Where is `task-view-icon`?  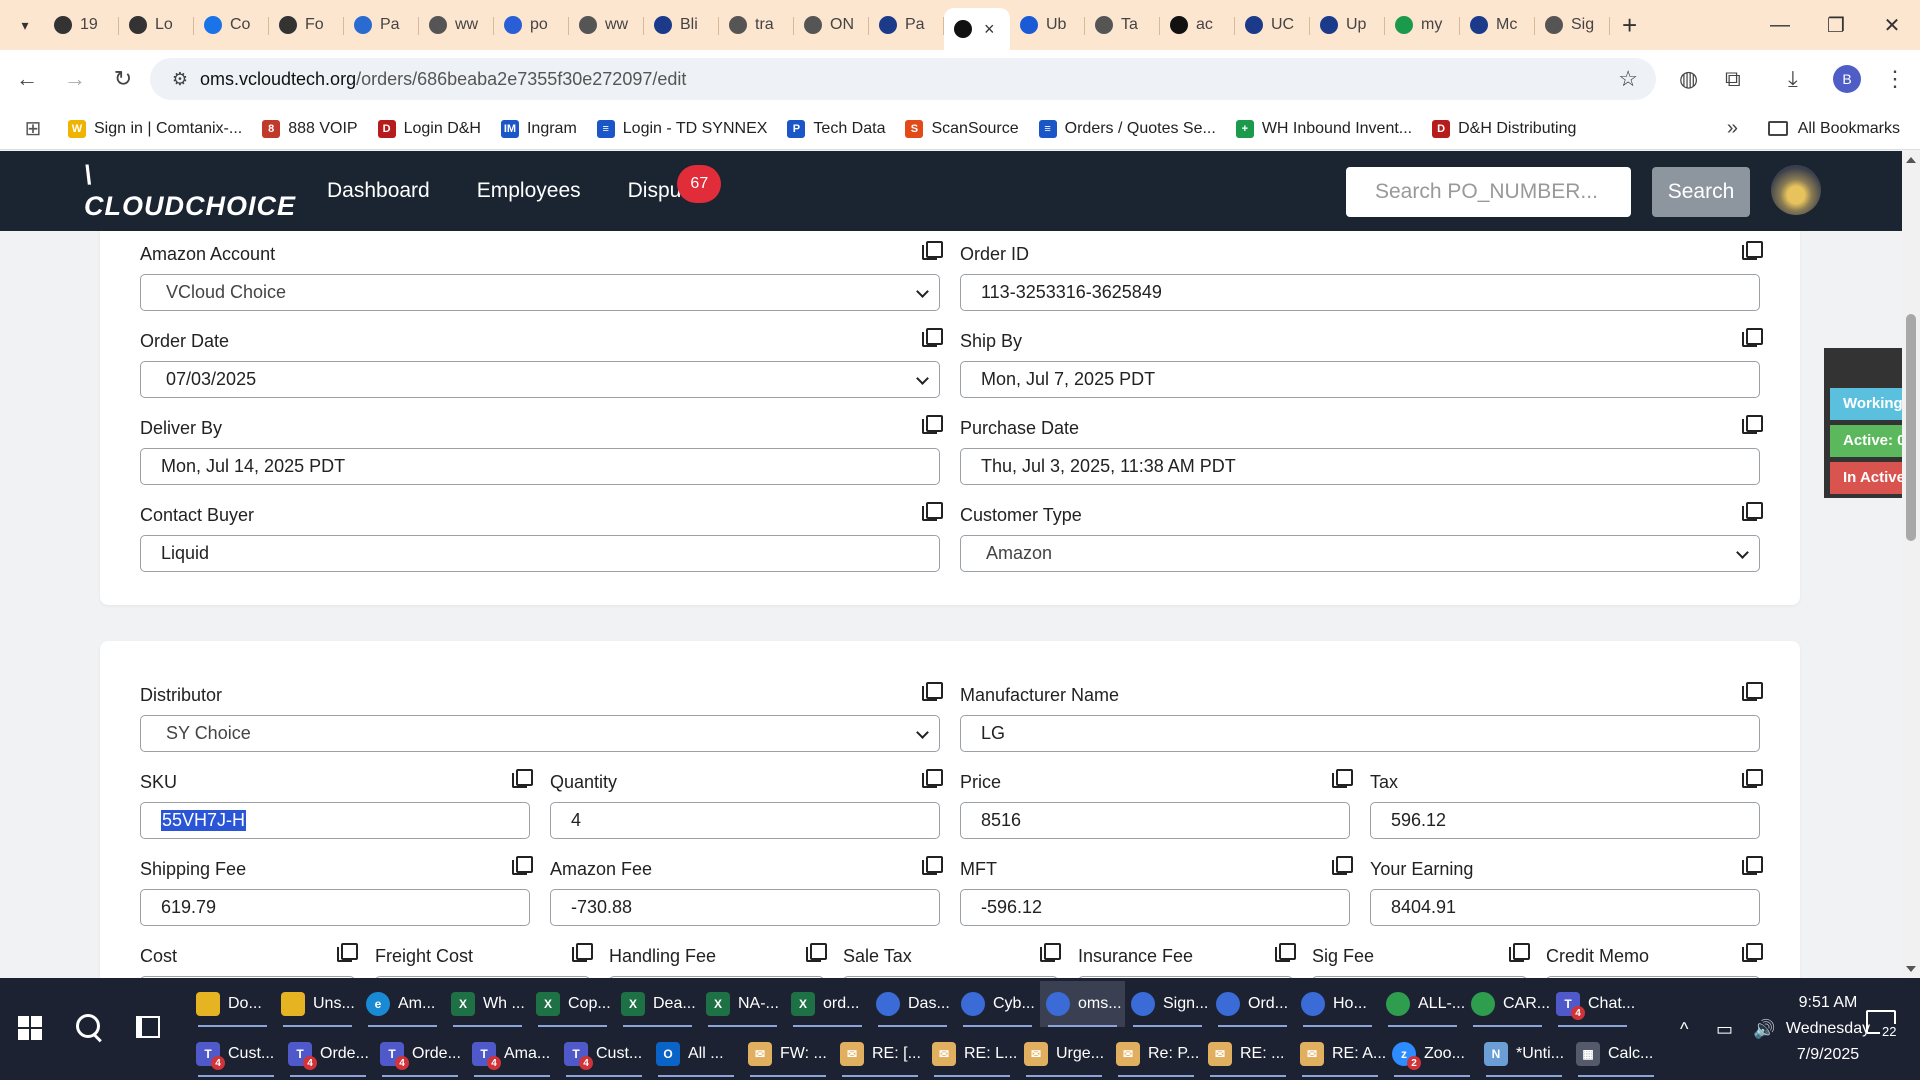
task-view-icon is located at coordinates (148, 1027).